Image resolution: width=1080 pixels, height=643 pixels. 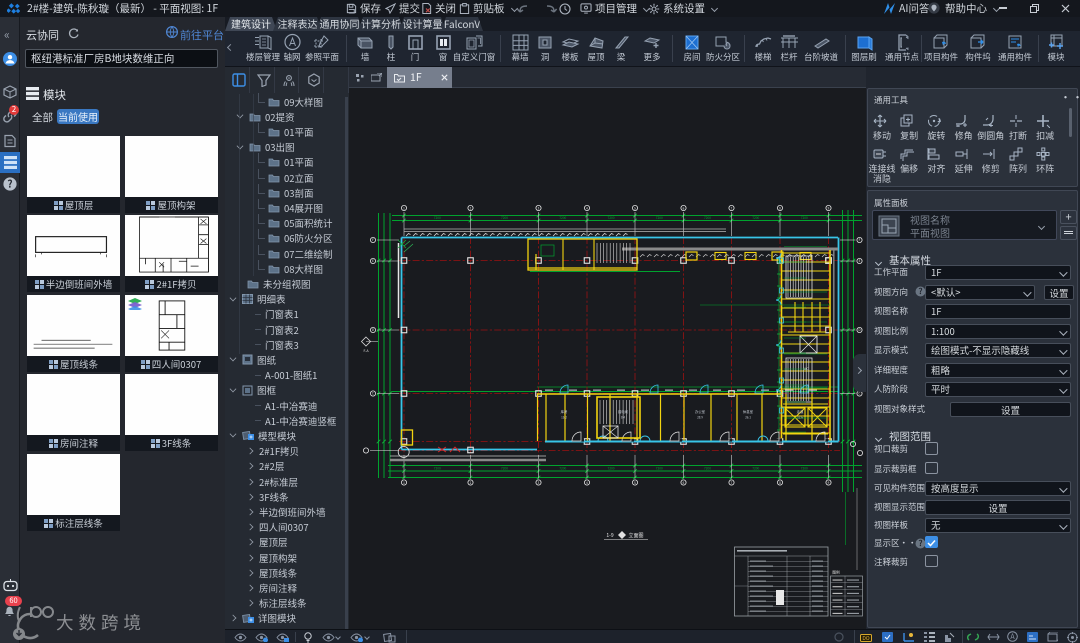 I want to click on svg-text: 走道, so click(x=800, y=411).